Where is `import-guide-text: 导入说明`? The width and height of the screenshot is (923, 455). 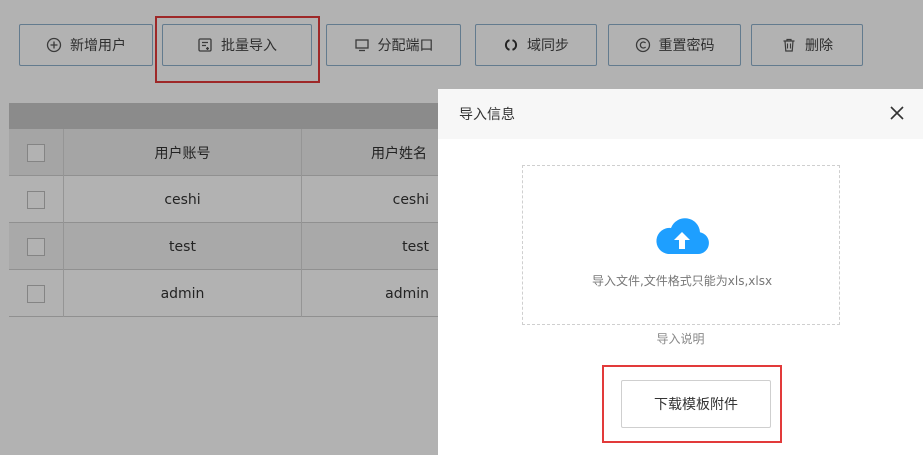
import-guide-text: 导入说明 is located at coordinates (680, 339).